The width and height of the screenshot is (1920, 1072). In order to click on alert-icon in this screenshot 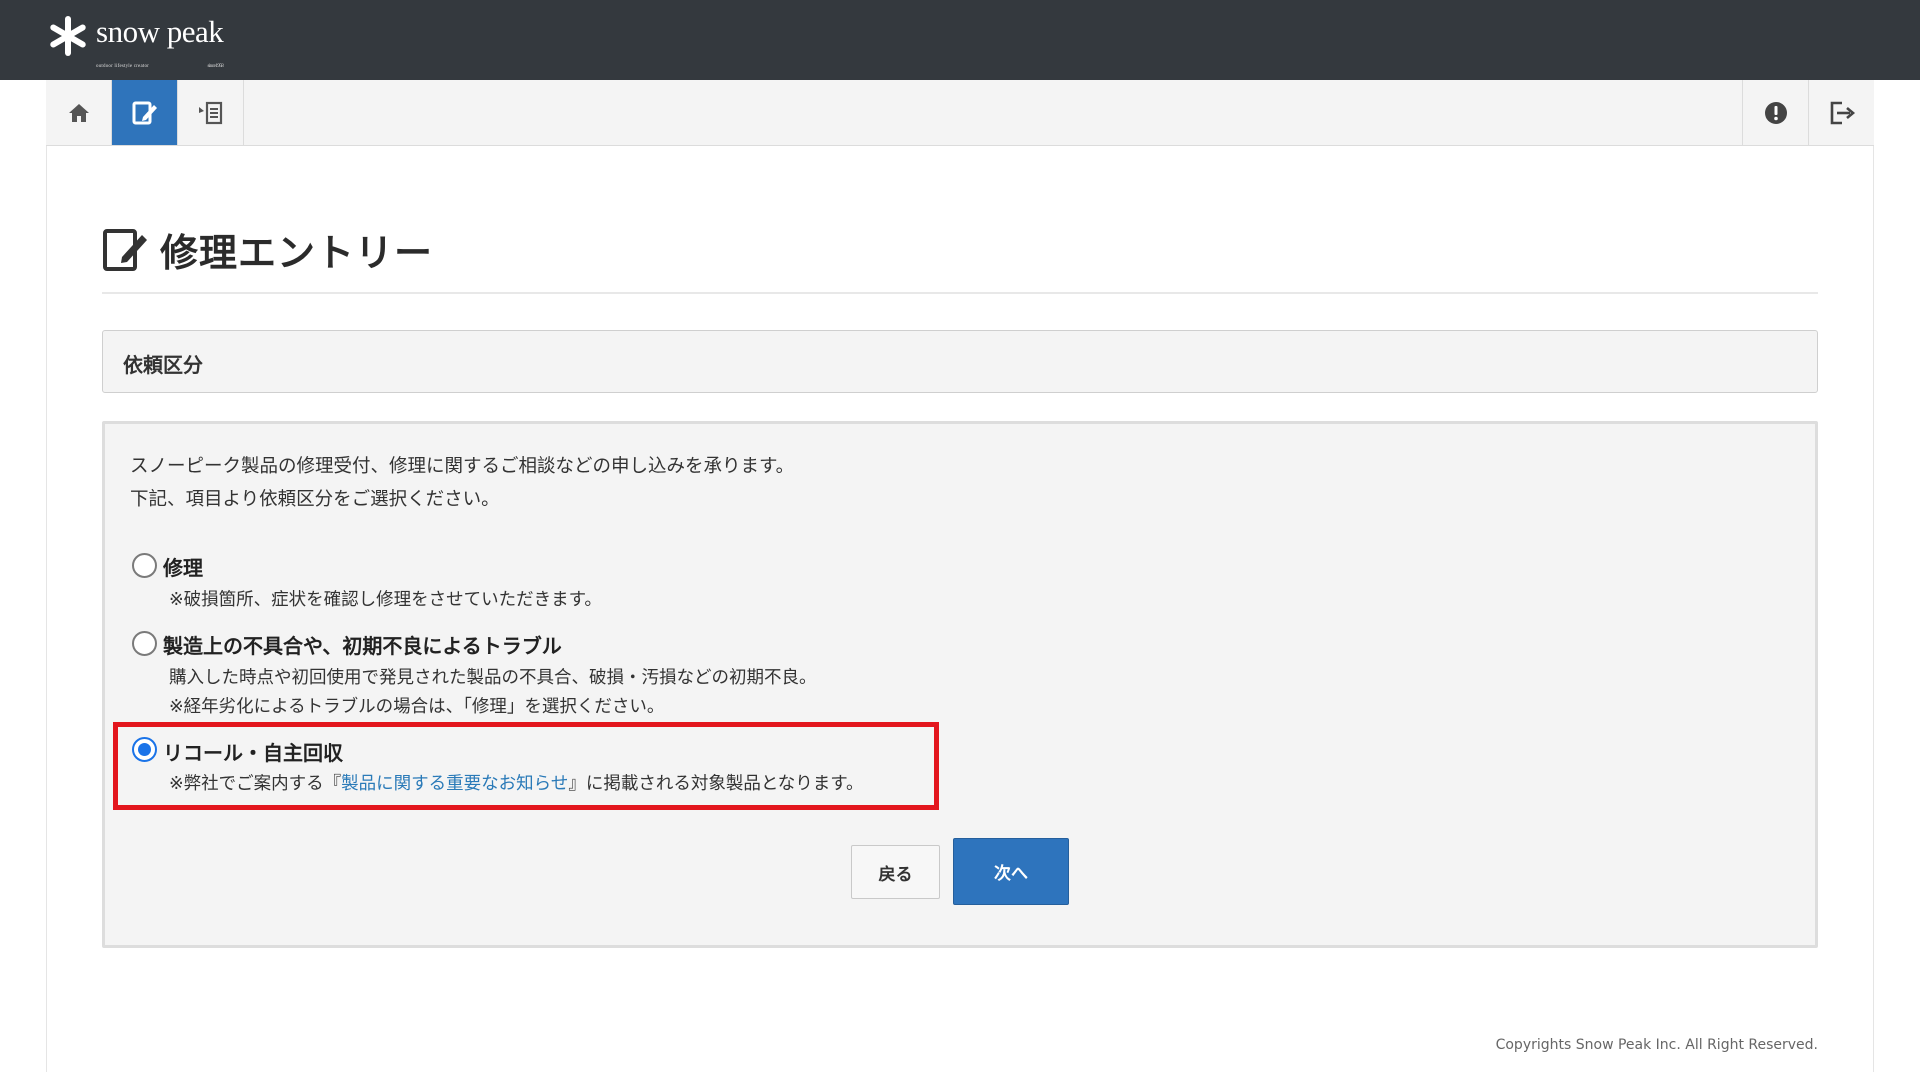, I will do `click(1775, 112)`.